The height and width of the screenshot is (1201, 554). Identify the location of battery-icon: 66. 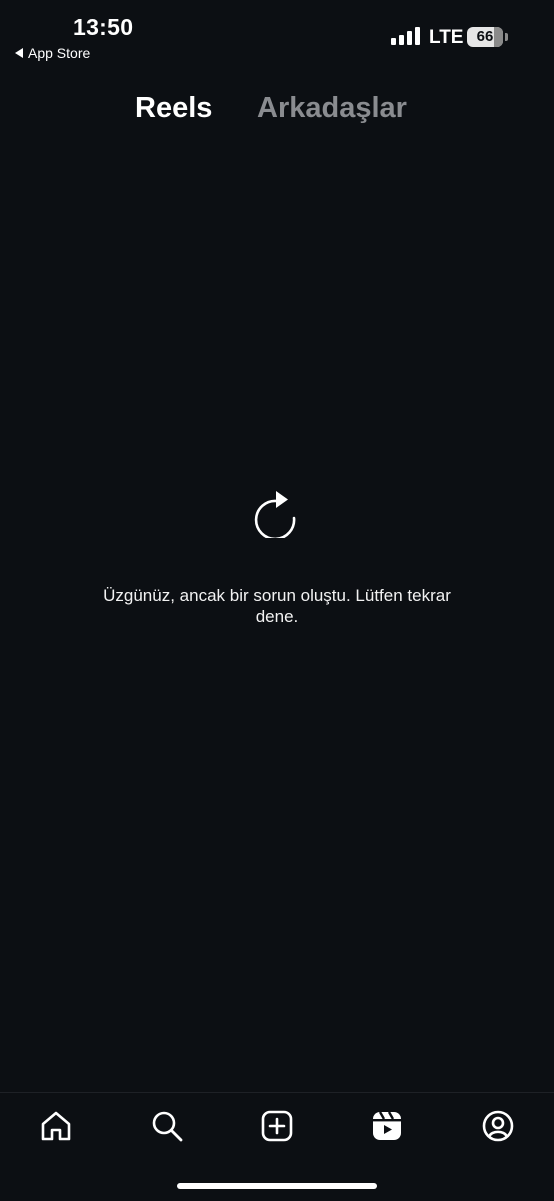
(485, 37).